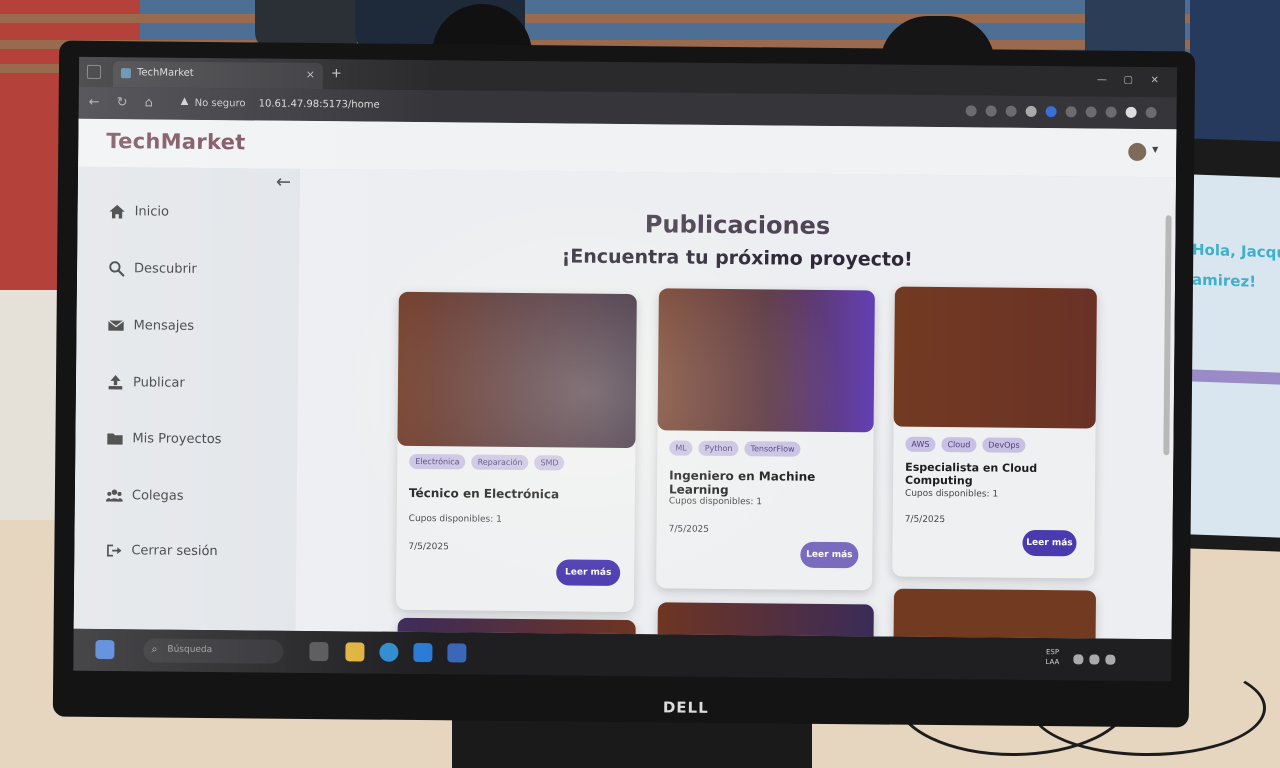  What do you see at coordinates (185, 101) in the screenshot?
I see `warning-icon: ▲` at bounding box center [185, 101].